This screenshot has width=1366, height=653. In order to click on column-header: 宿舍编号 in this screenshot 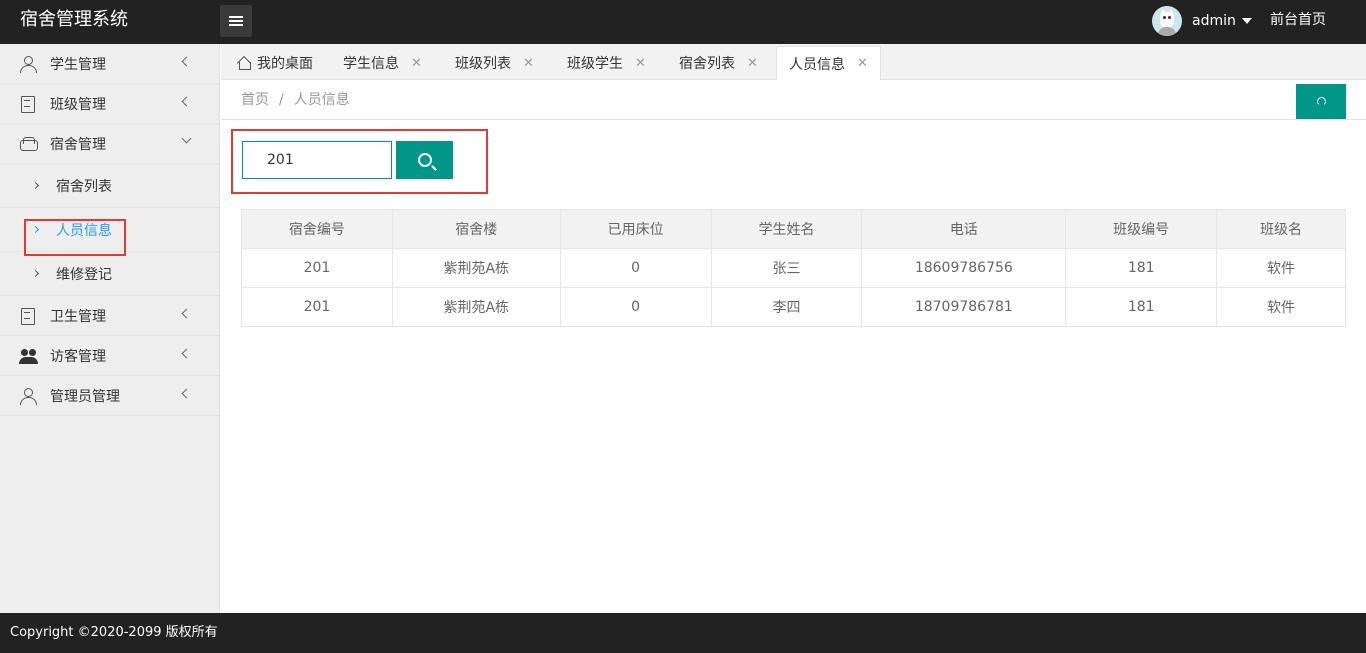, I will do `click(317, 229)`.